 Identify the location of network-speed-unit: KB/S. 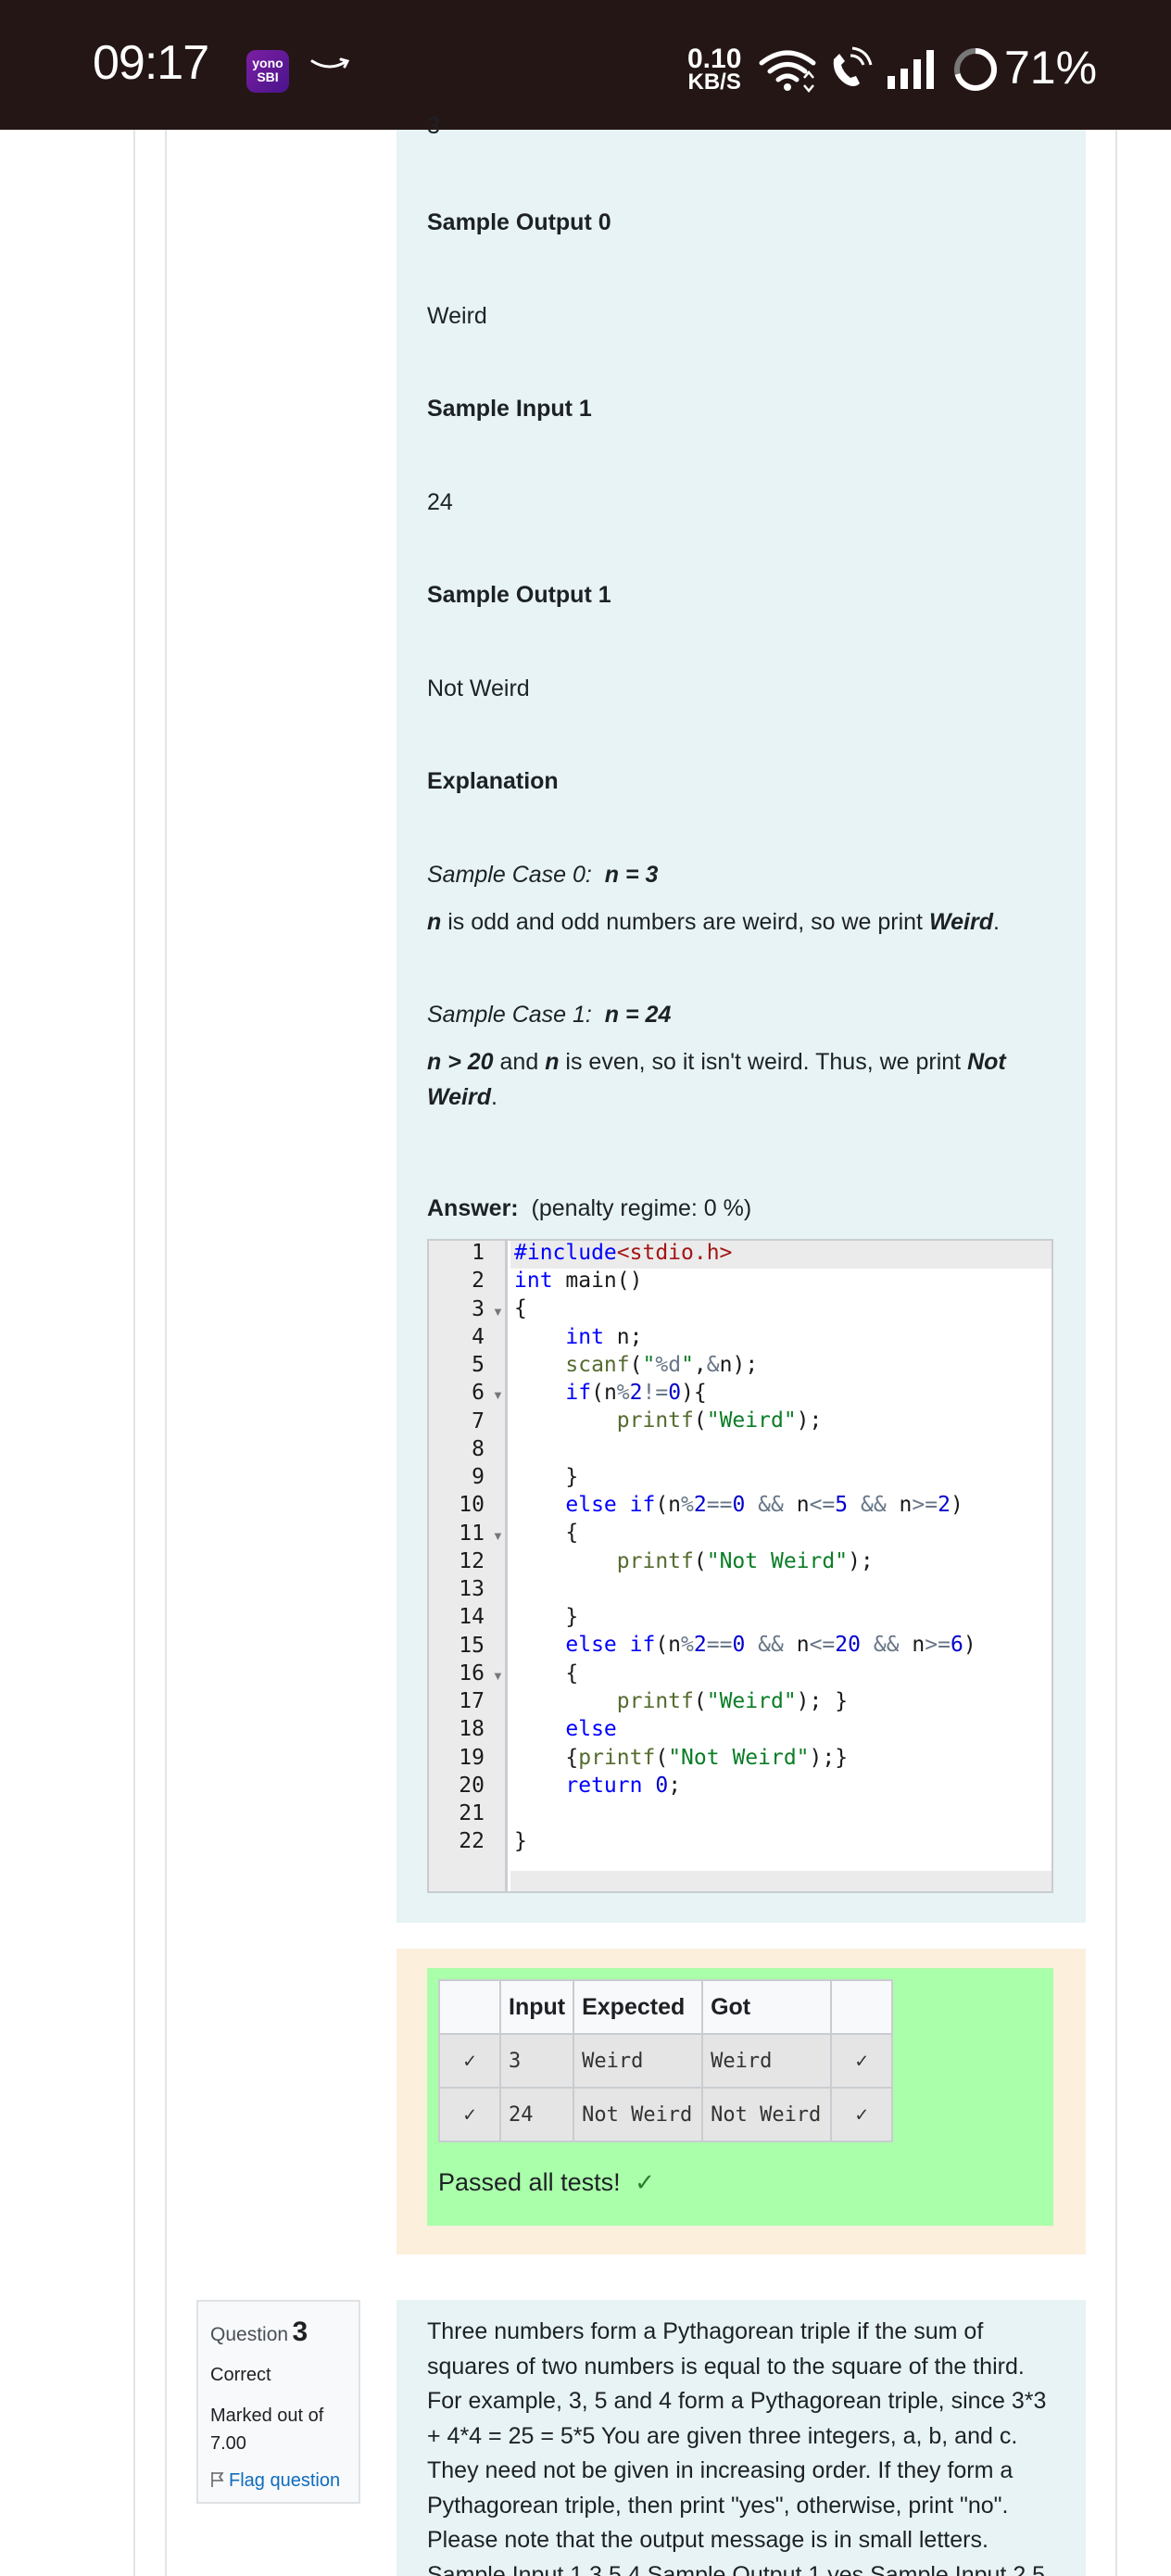
(714, 82).